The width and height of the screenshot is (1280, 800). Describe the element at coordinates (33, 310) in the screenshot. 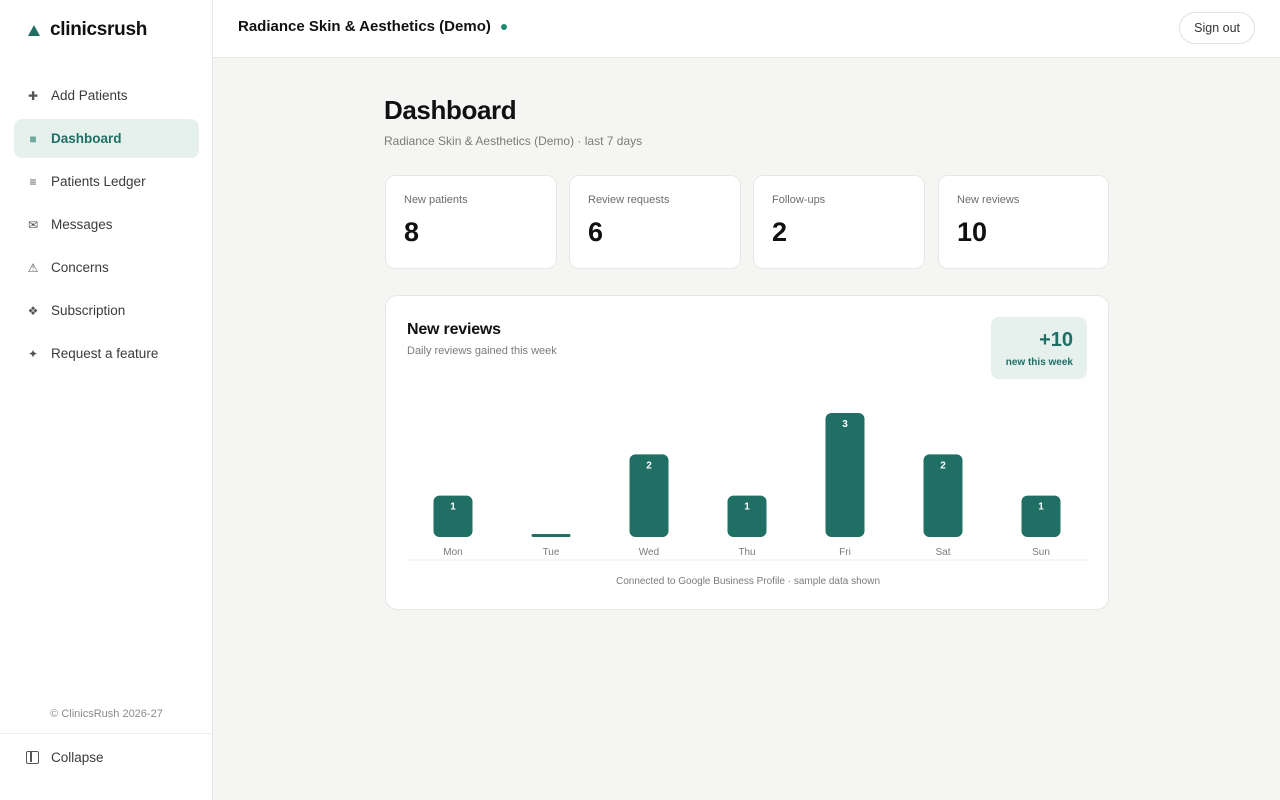

I see `diamond-icon: ❖` at that location.